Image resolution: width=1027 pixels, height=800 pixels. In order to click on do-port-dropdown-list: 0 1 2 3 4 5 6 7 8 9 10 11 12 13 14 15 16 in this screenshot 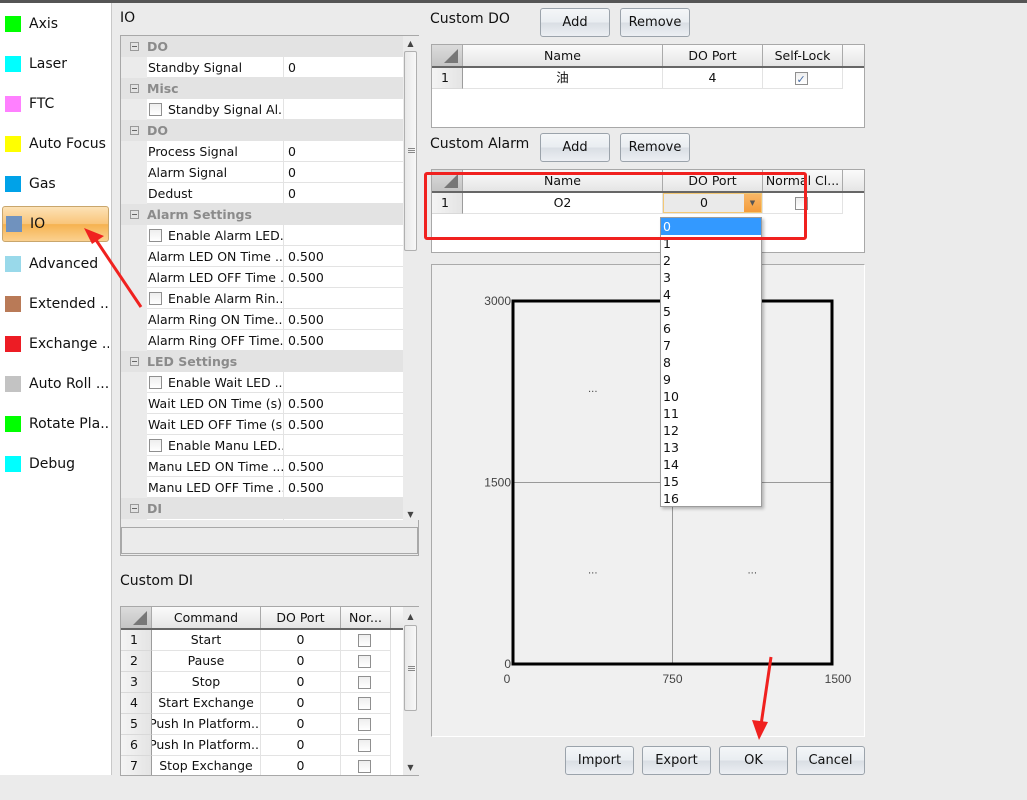, I will do `click(711, 362)`.